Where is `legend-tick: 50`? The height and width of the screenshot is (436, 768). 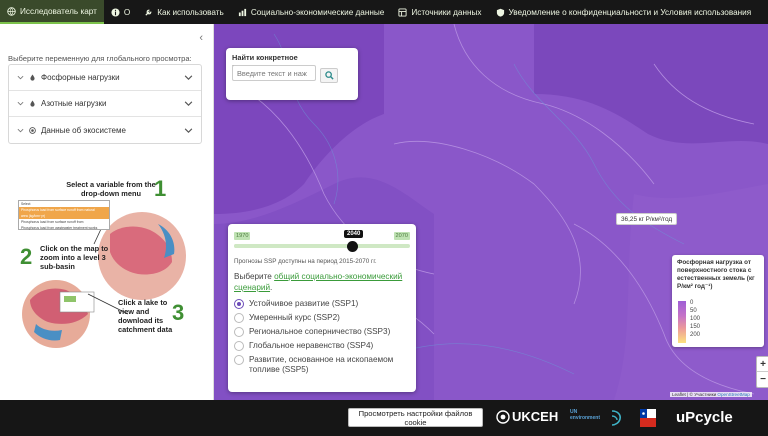 legend-tick: 50 is located at coordinates (693, 311).